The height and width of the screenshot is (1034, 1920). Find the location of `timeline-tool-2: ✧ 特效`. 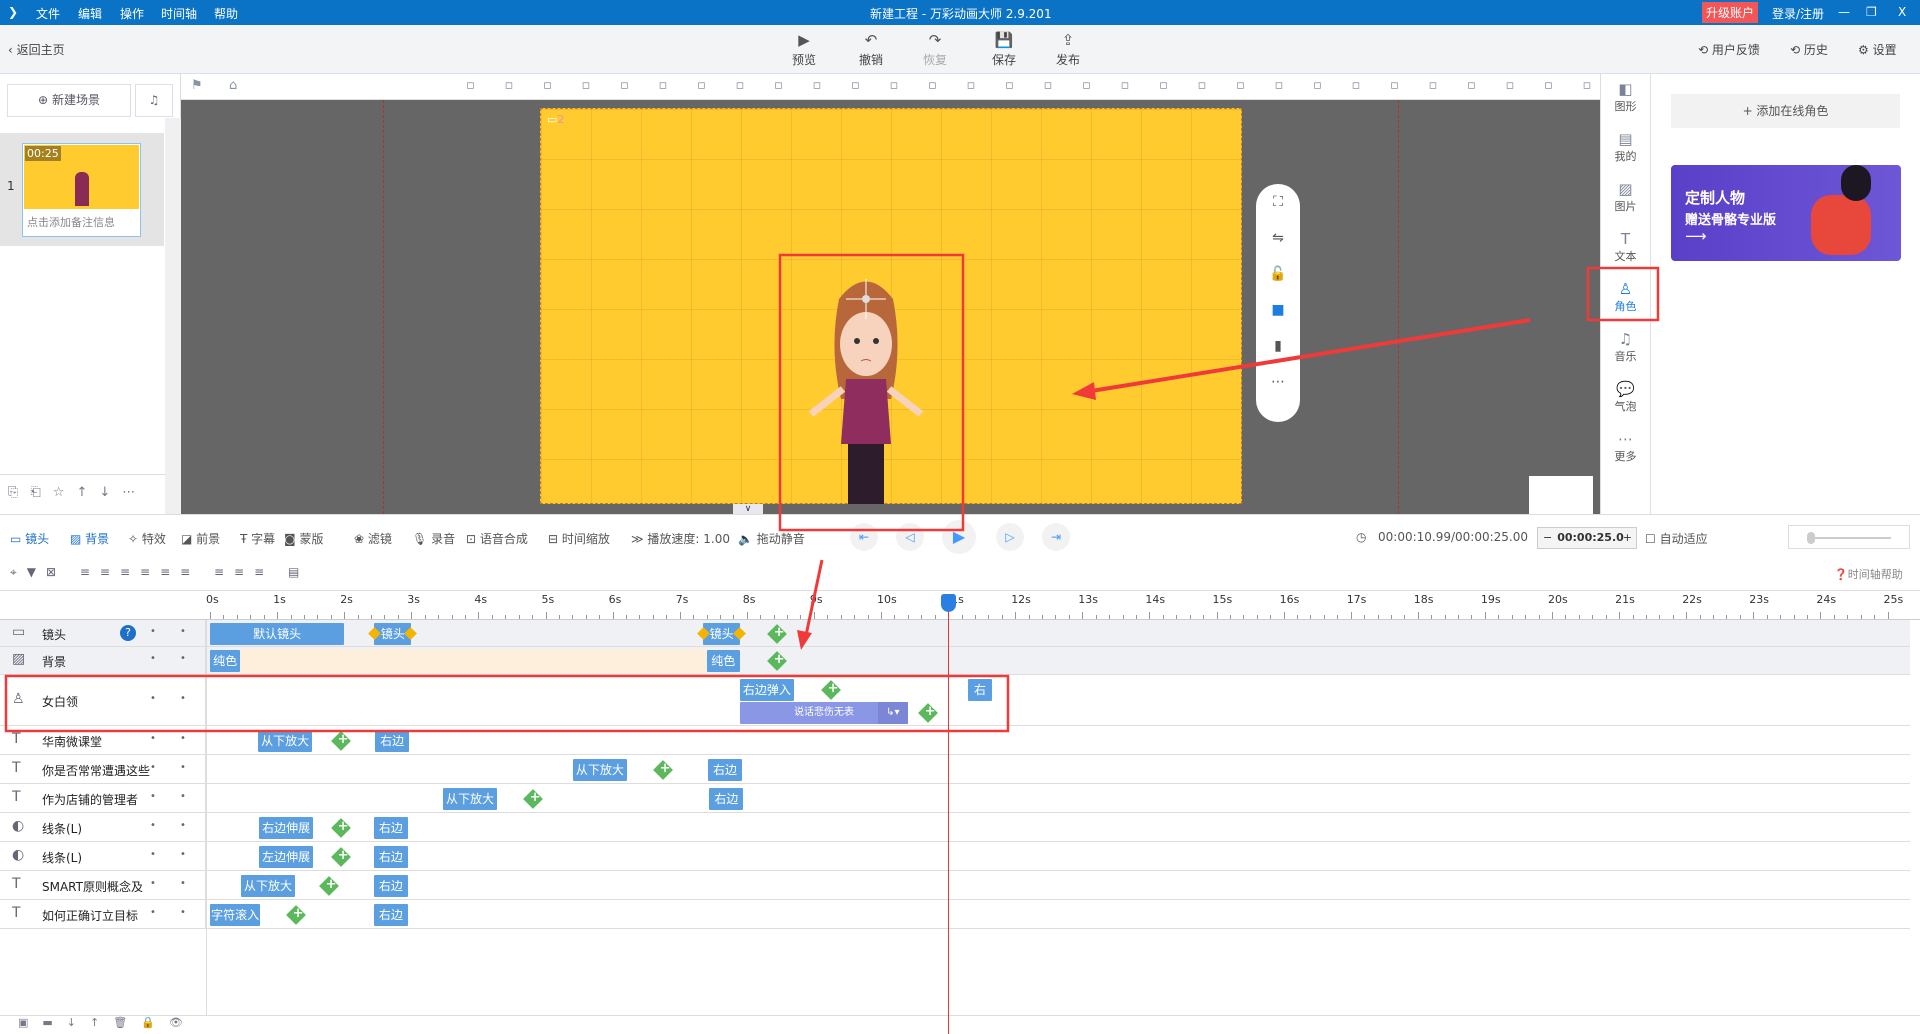

timeline-tool-2: ✧ 特效 is located at coordinates (147, 538).